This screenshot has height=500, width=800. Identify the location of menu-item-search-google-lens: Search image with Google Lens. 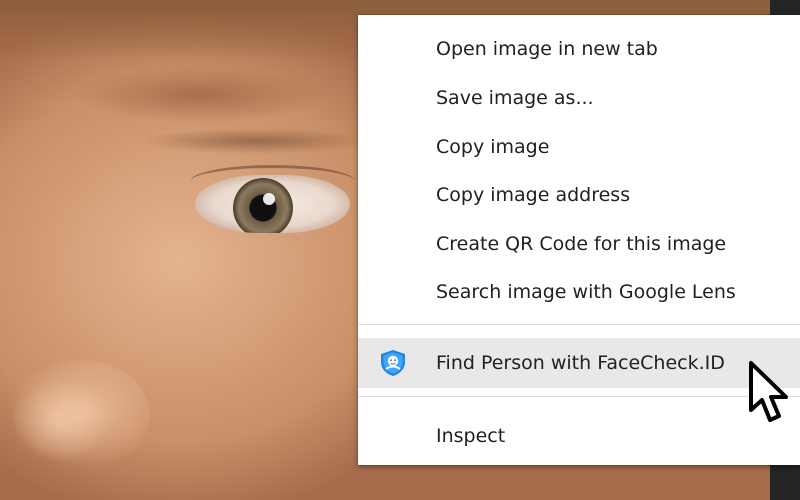
(579, 292).